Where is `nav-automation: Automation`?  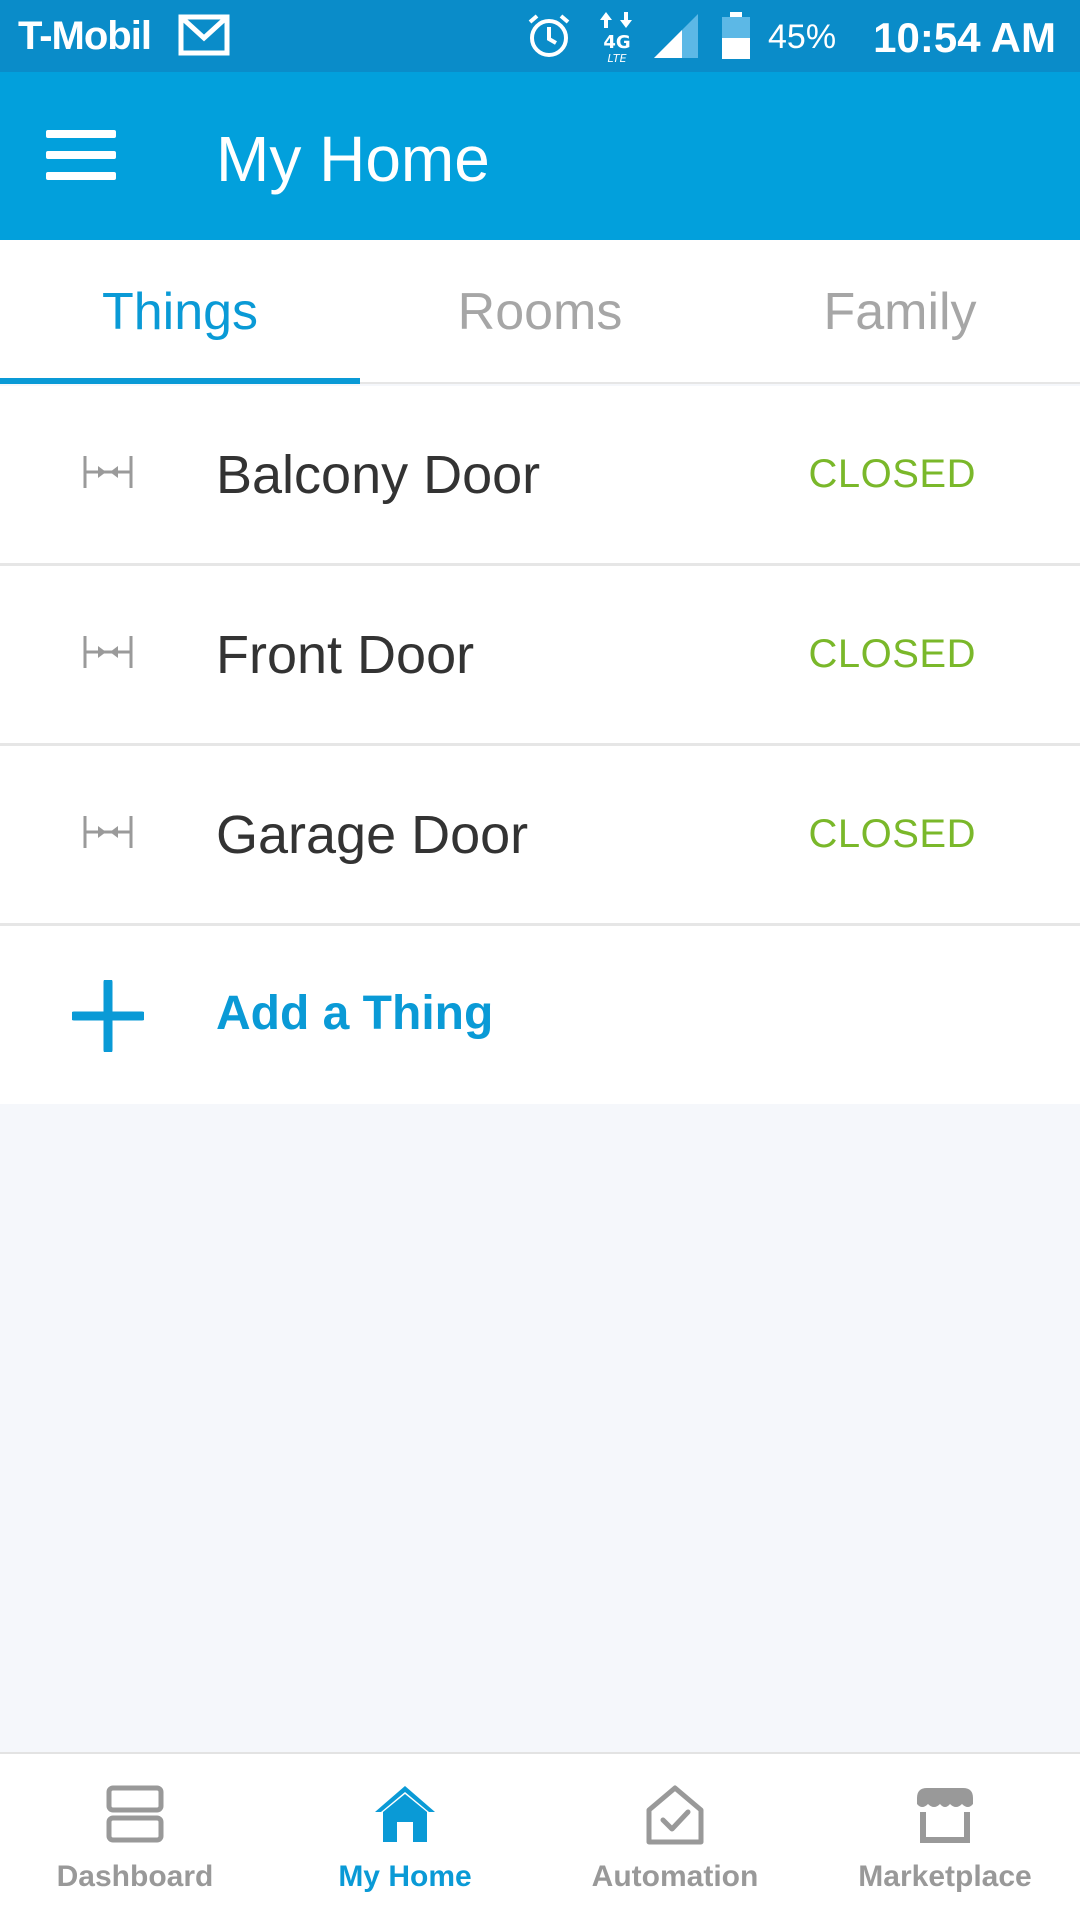 nav-automation: Automation is located at coordinates (675, 1837).